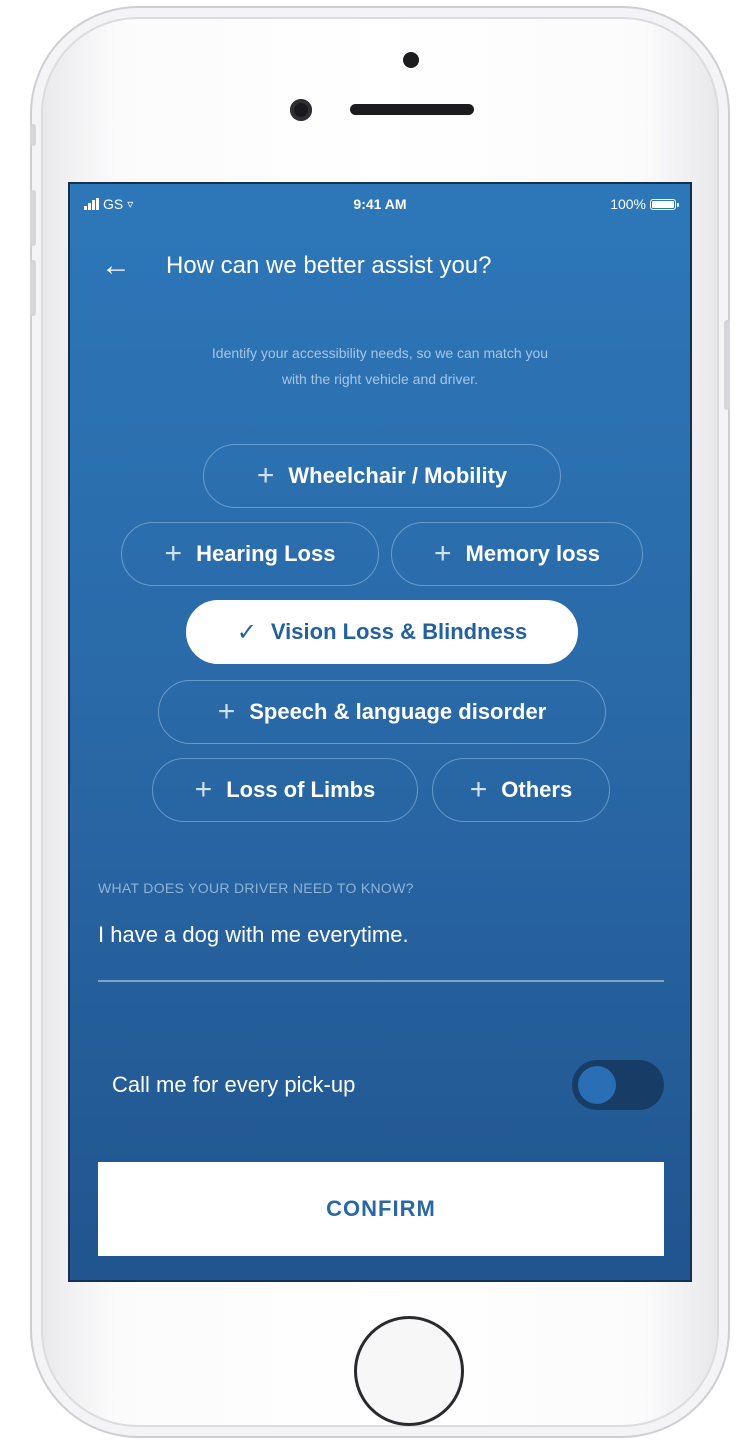 The height and width of the screenshot is (1444, 744). Describe the element at coordinates (253, 935) in the screenshot. I see `driver-note-input: I have a dog with me everytime.` at that location.